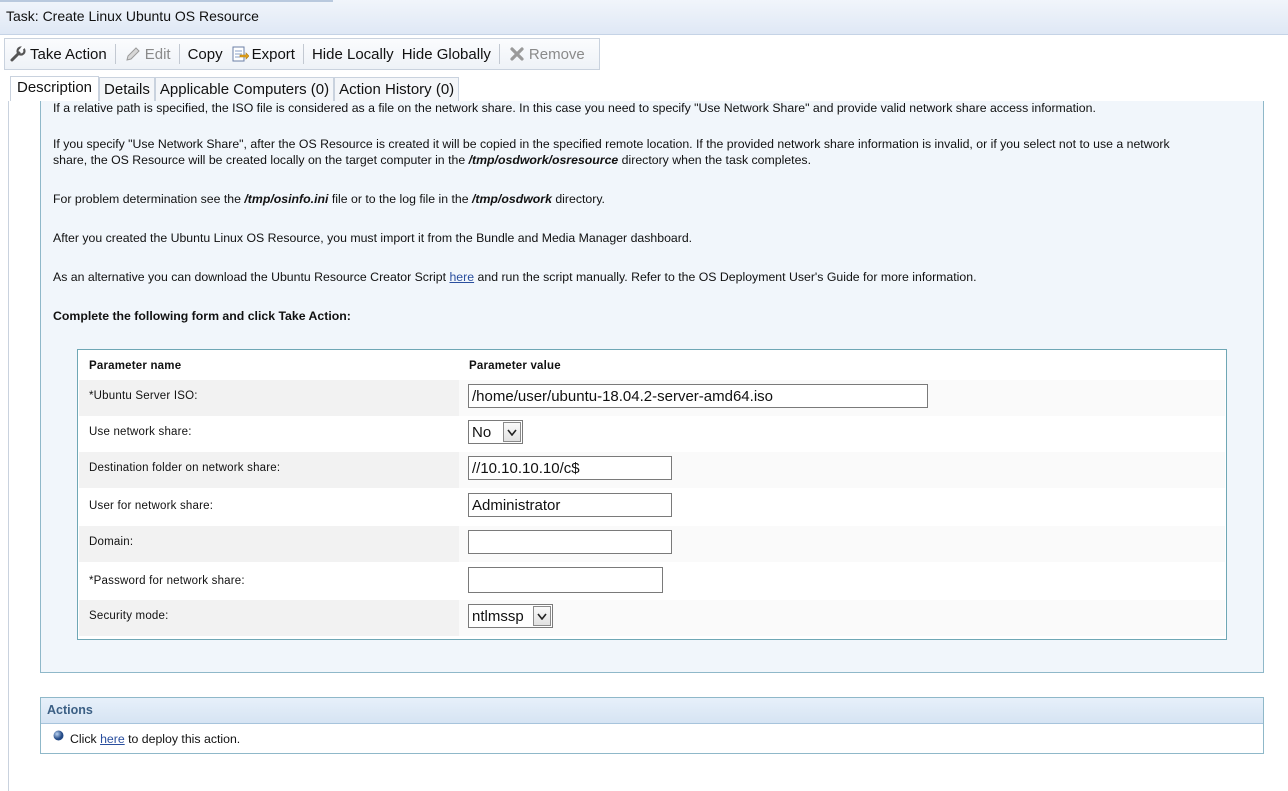 This screenshot has width=1288, height=791. I want to click on take-action-button: Take Action, so click(58, 54).